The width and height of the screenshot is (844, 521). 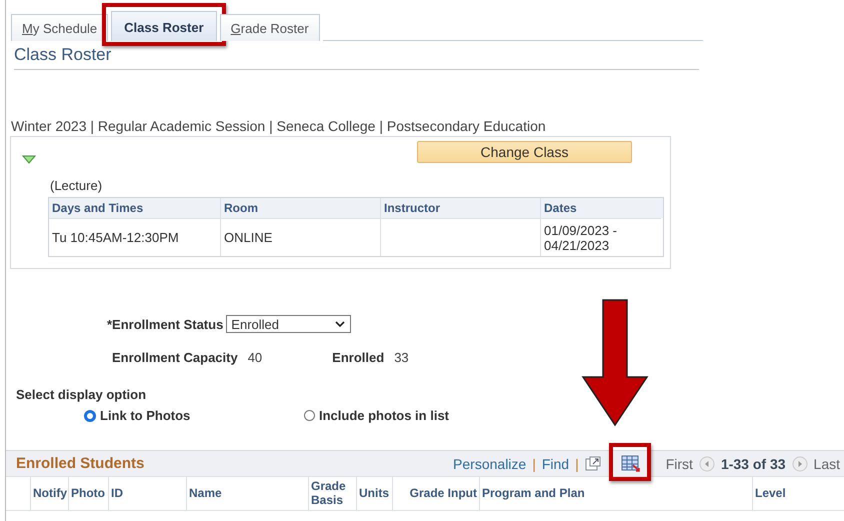 What do you see at coordinates (533, 493) in the screenshot?
I see `column-header: Program and Plan` at bounding box center [533, 493].